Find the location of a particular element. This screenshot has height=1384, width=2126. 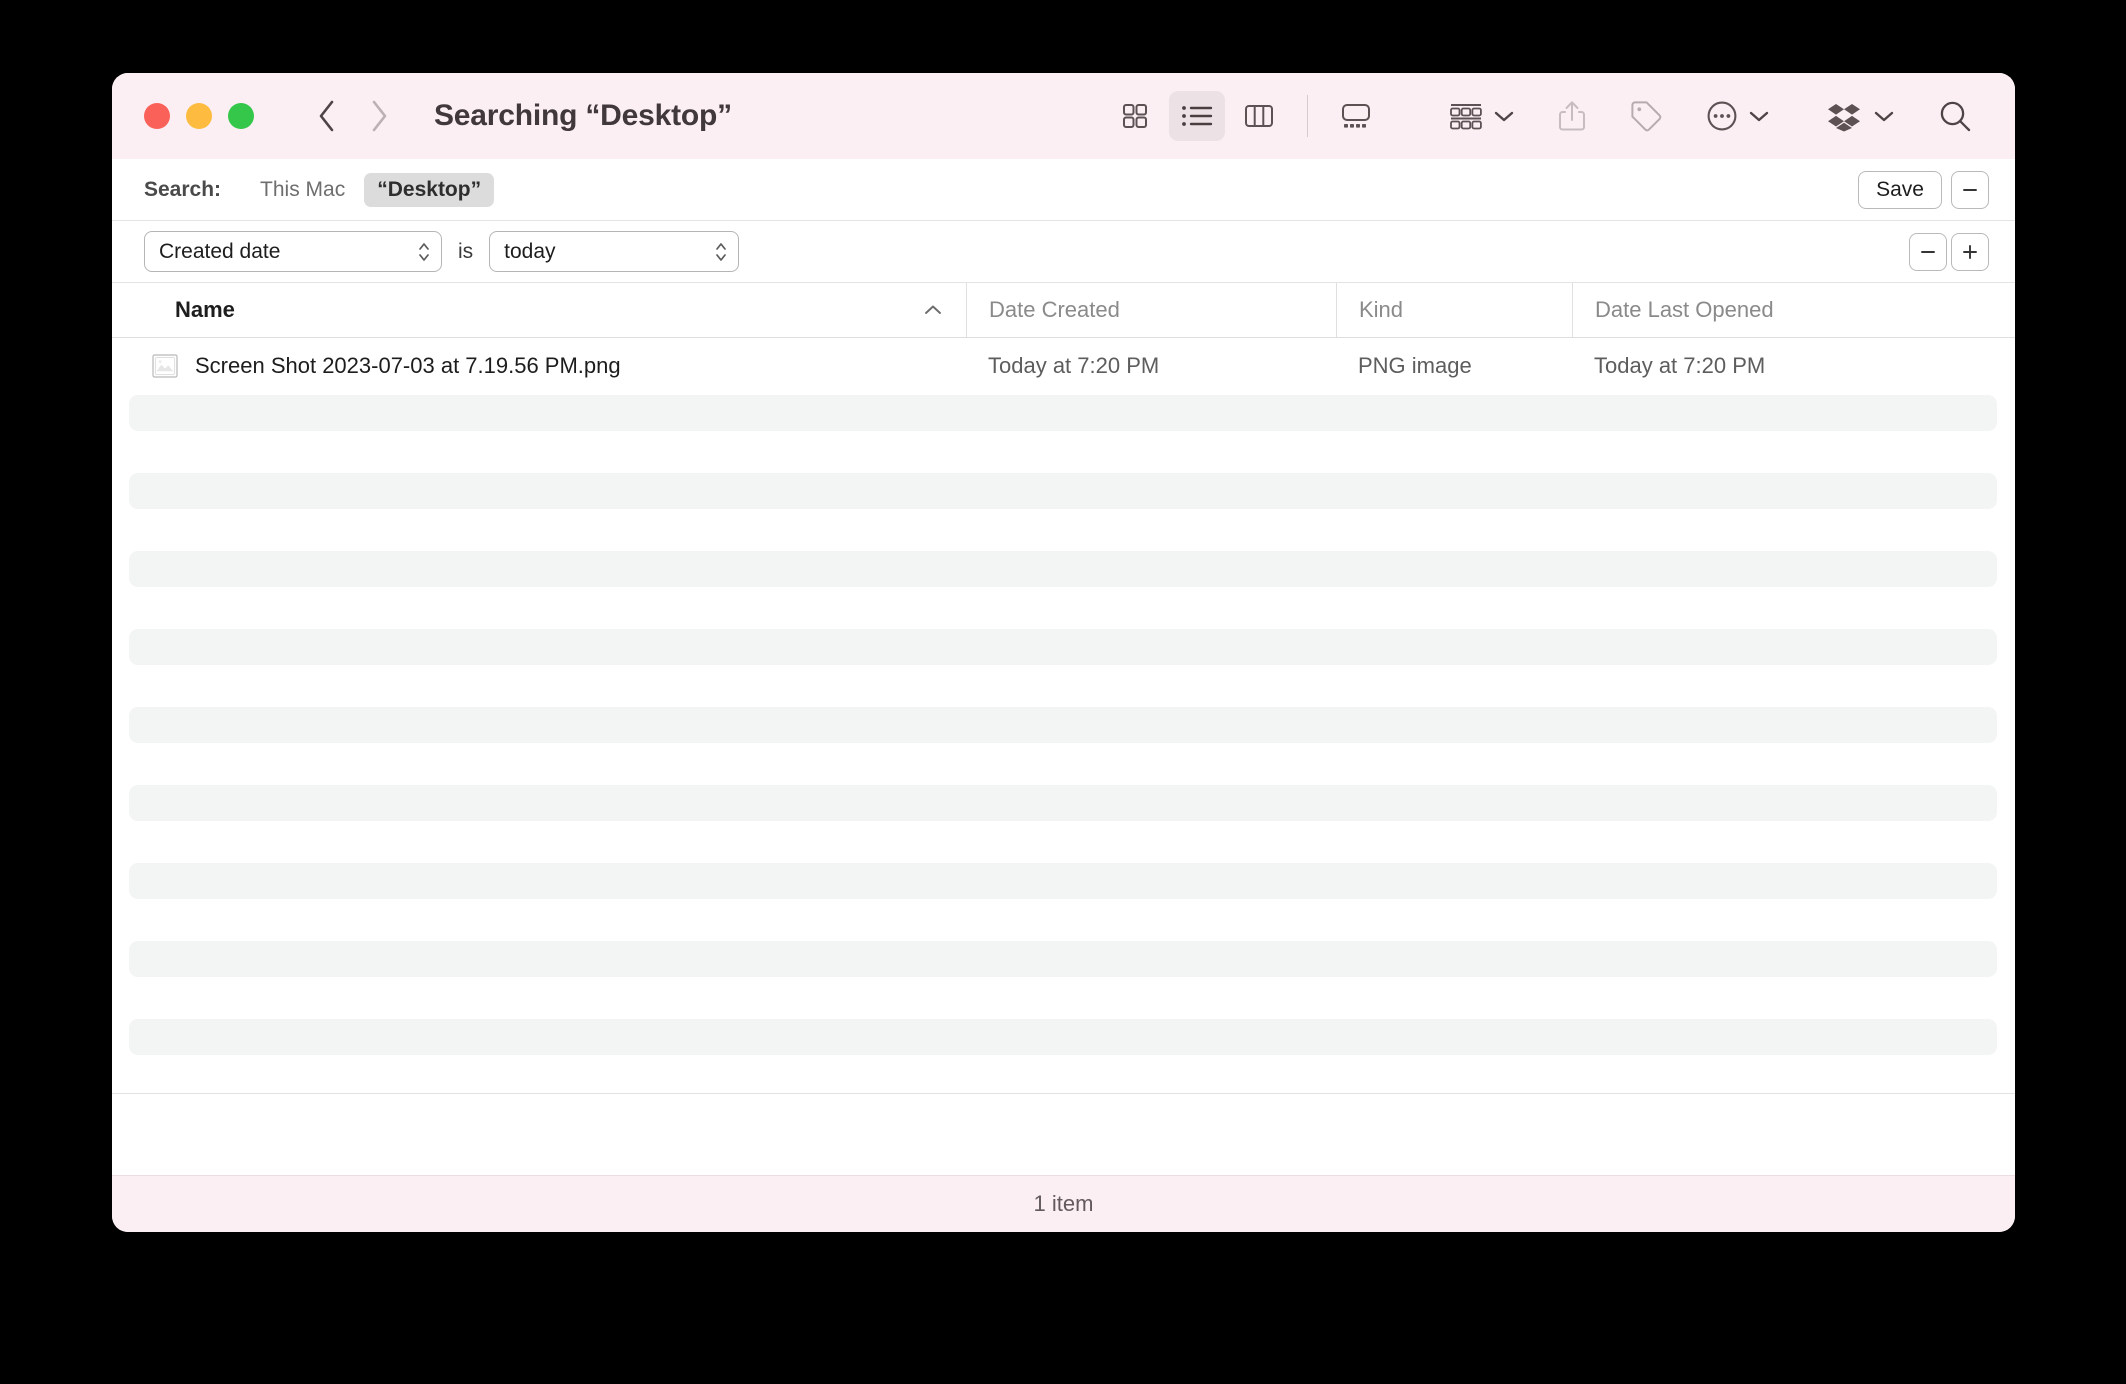

ellipsis-circle-icon is located at coordinates (1722, 116).